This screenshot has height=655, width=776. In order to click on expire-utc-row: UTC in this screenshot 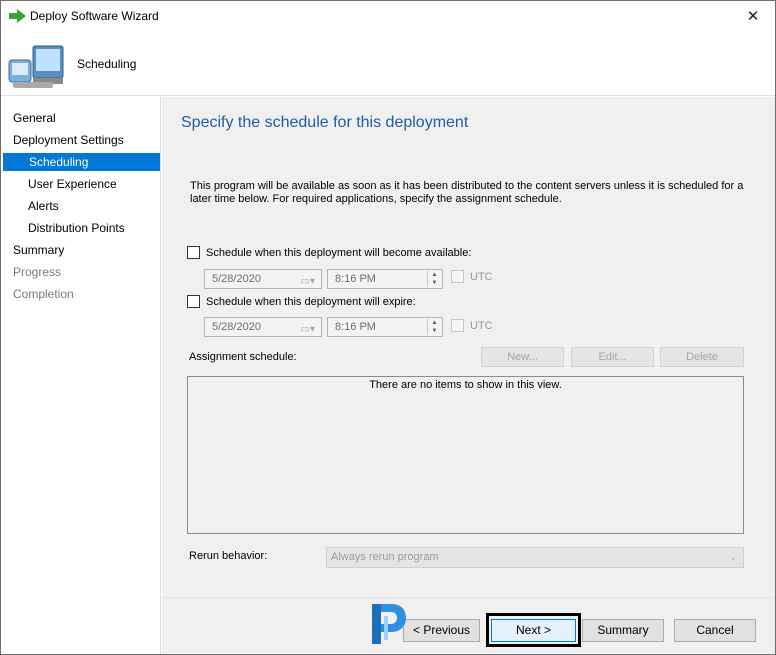, I will do `click(472, 325)`.